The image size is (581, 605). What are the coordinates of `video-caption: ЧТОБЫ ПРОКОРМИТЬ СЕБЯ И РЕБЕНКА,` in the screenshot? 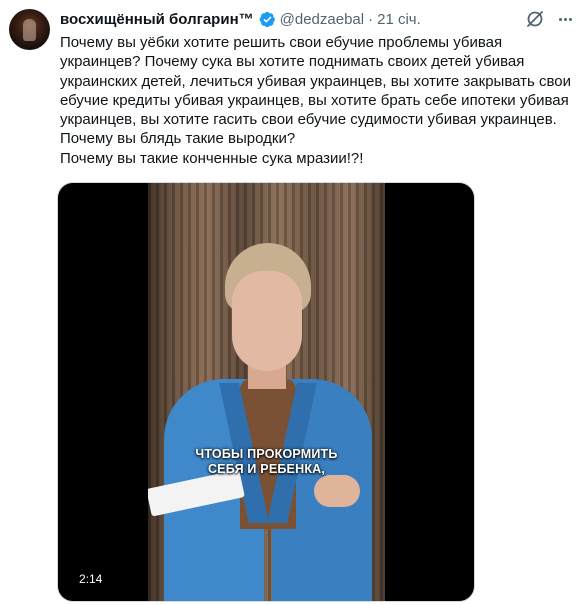 It's located at (266, 462).